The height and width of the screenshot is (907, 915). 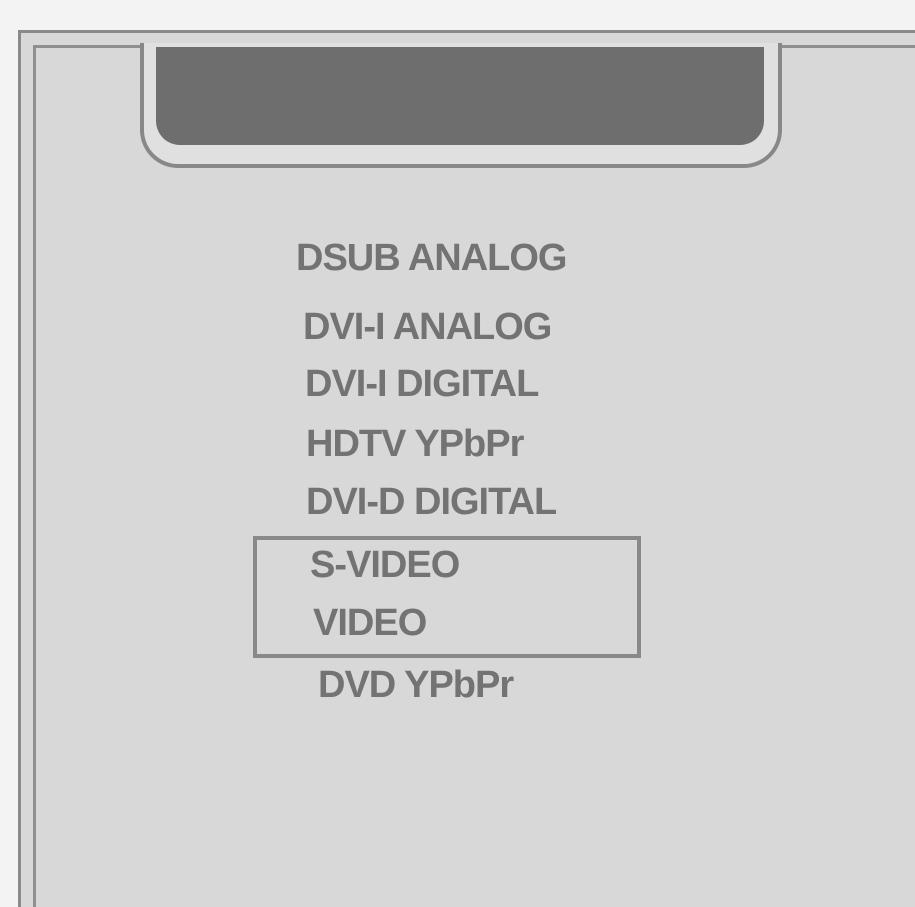 What do you see at coordinates (431, 502) in the screenshot?
I see `menu-item-dvi-d-digital: DVI-D DIGITAL` at bounding box center [431, 502].